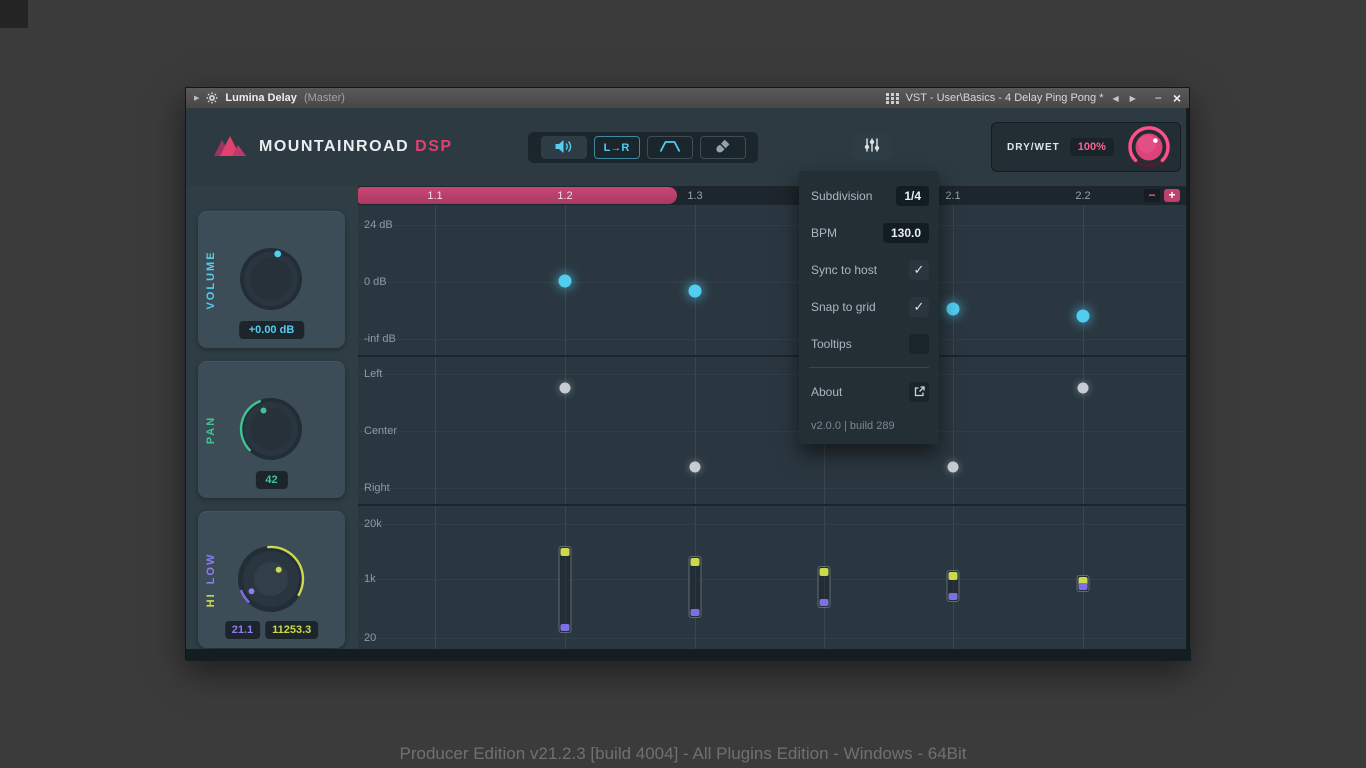  Describe the element at coordinates (370, 579) in the screenshot. I see `grid-row-label: 1k` at that location.